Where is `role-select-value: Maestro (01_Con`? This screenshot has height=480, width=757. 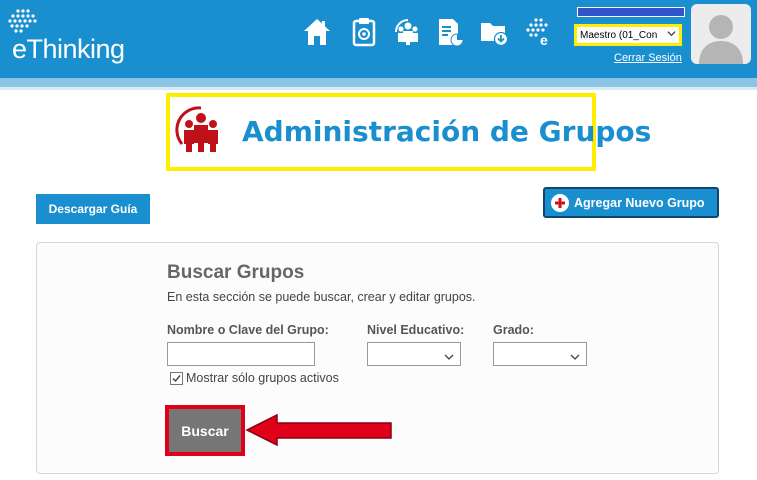
role-select-value: Maestro (01_Con is located at coordinates (619, 35).